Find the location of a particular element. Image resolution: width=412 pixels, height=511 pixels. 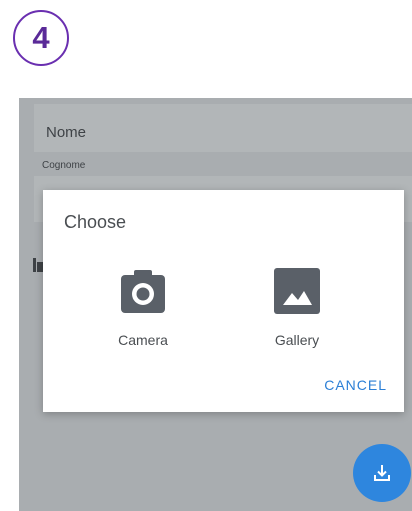

step-number: 4 is located at coordinates (41, 37).